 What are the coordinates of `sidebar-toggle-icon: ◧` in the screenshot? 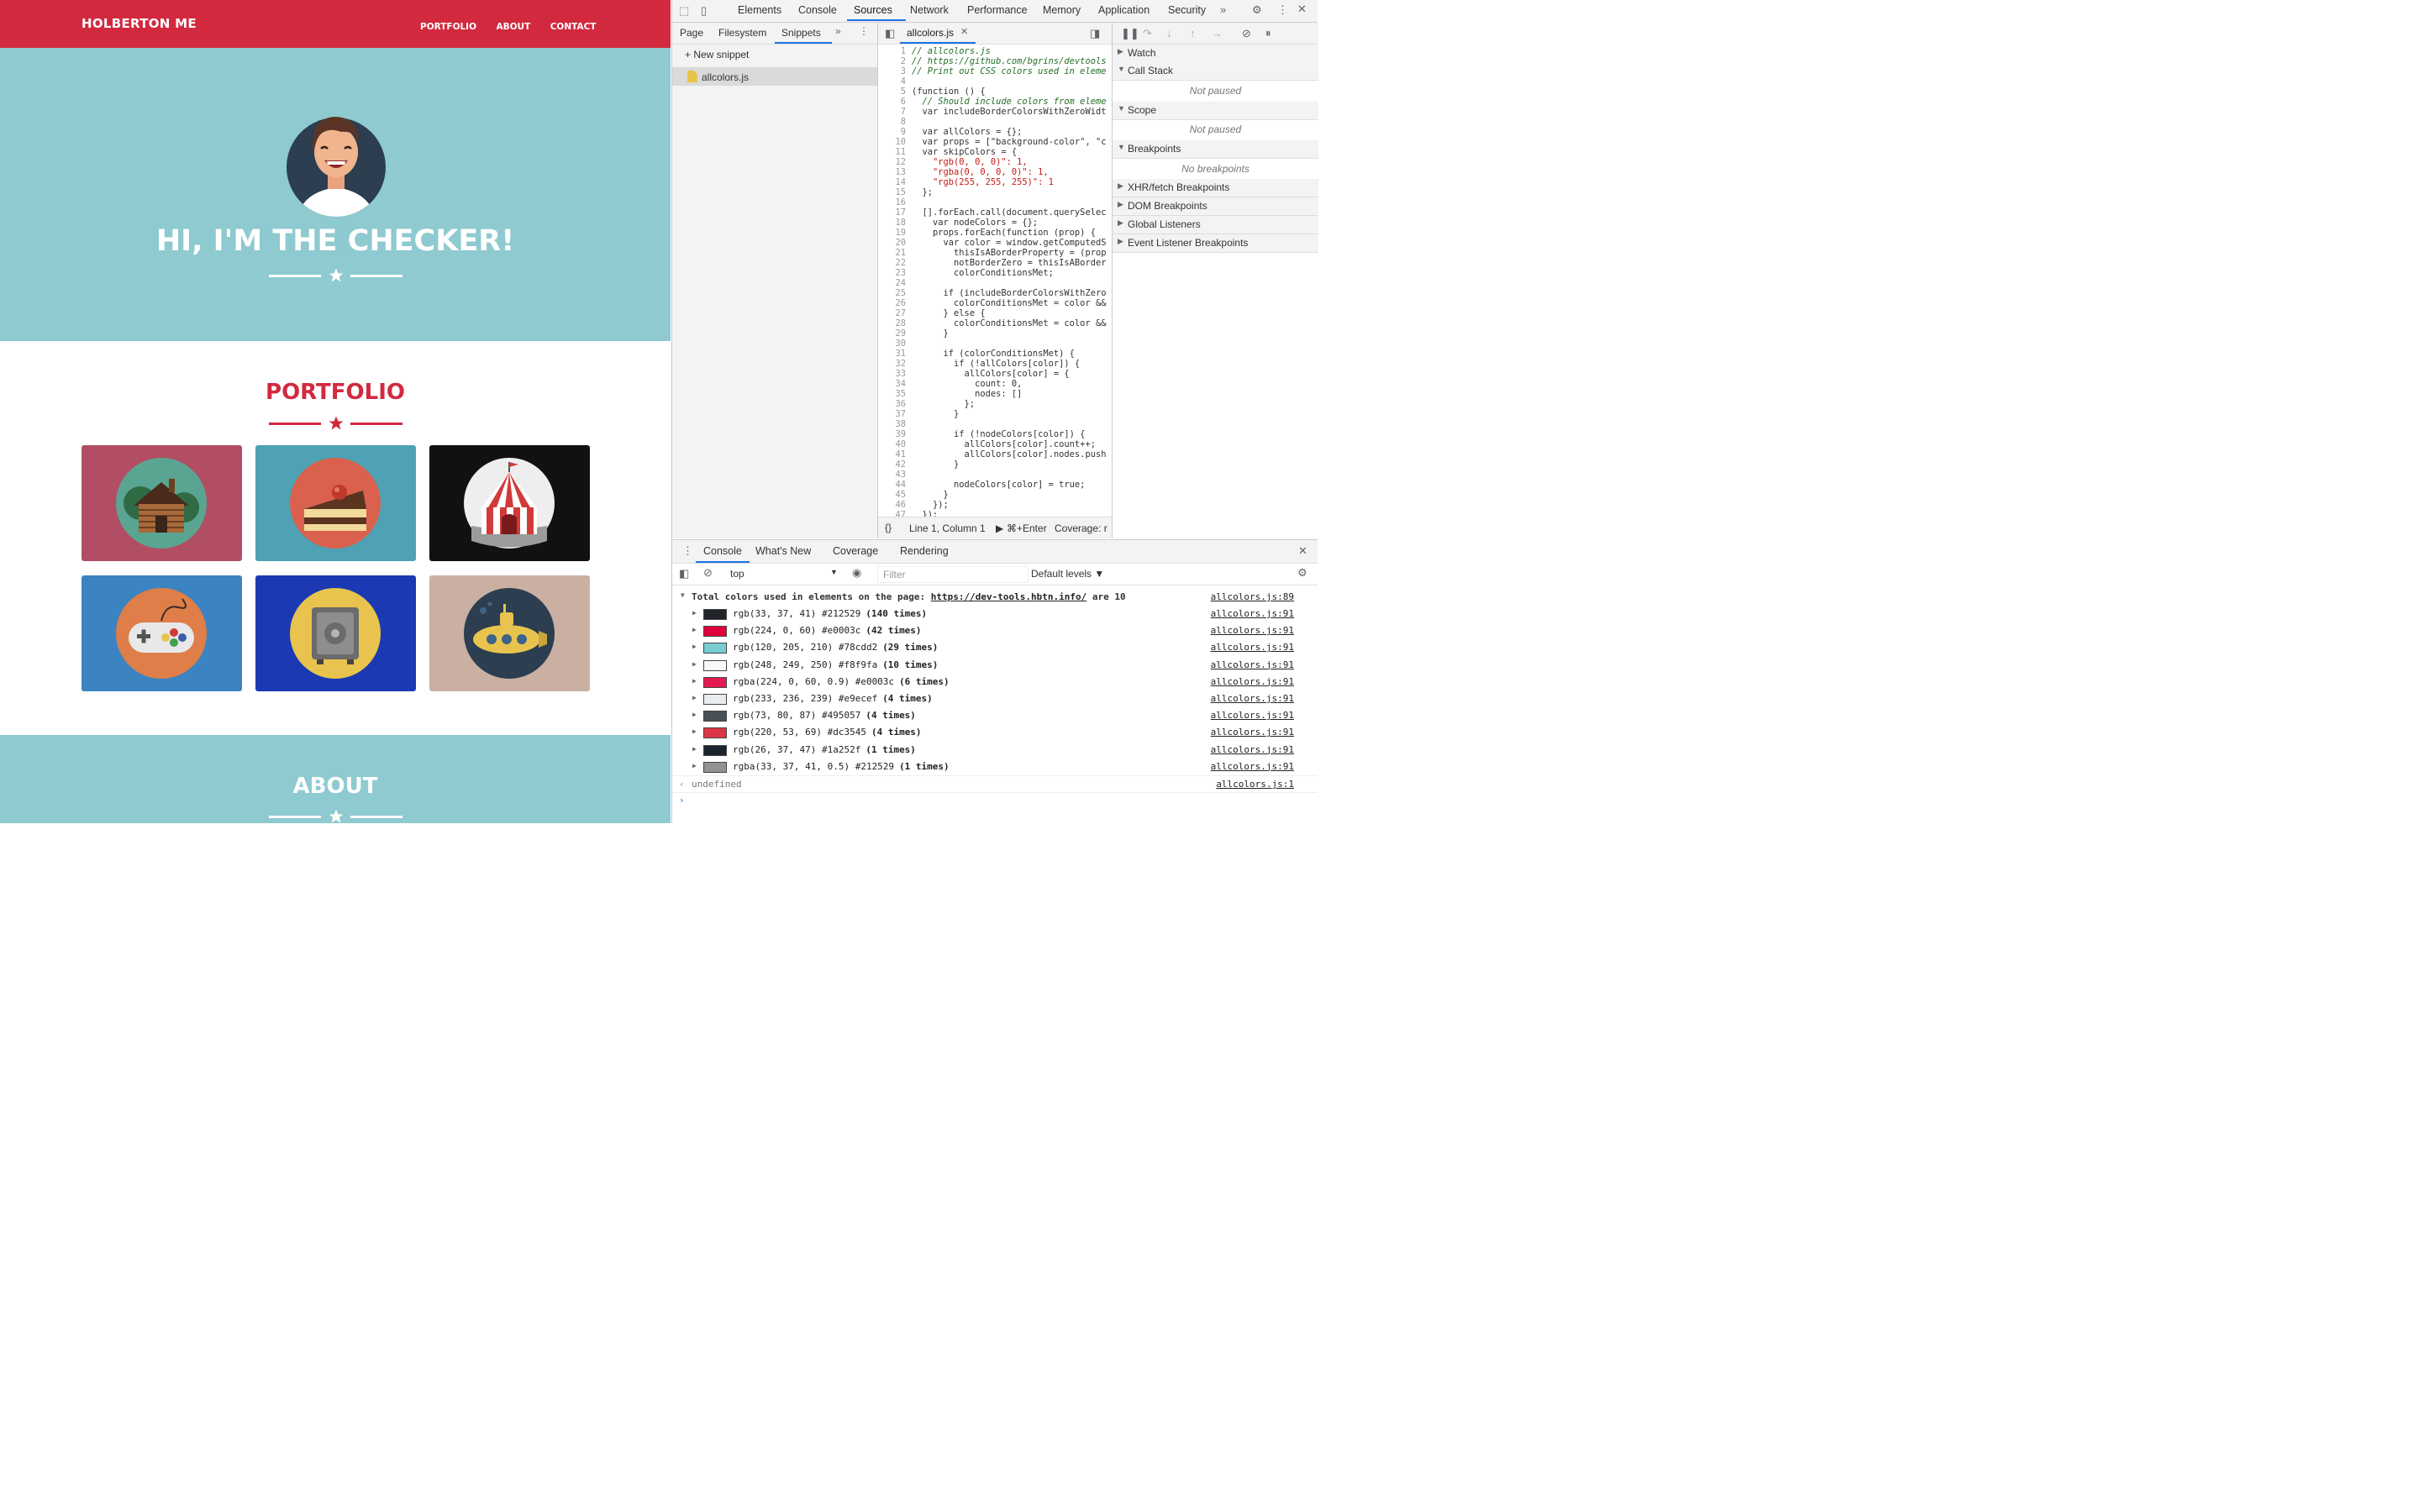 It's located at (684, 573).